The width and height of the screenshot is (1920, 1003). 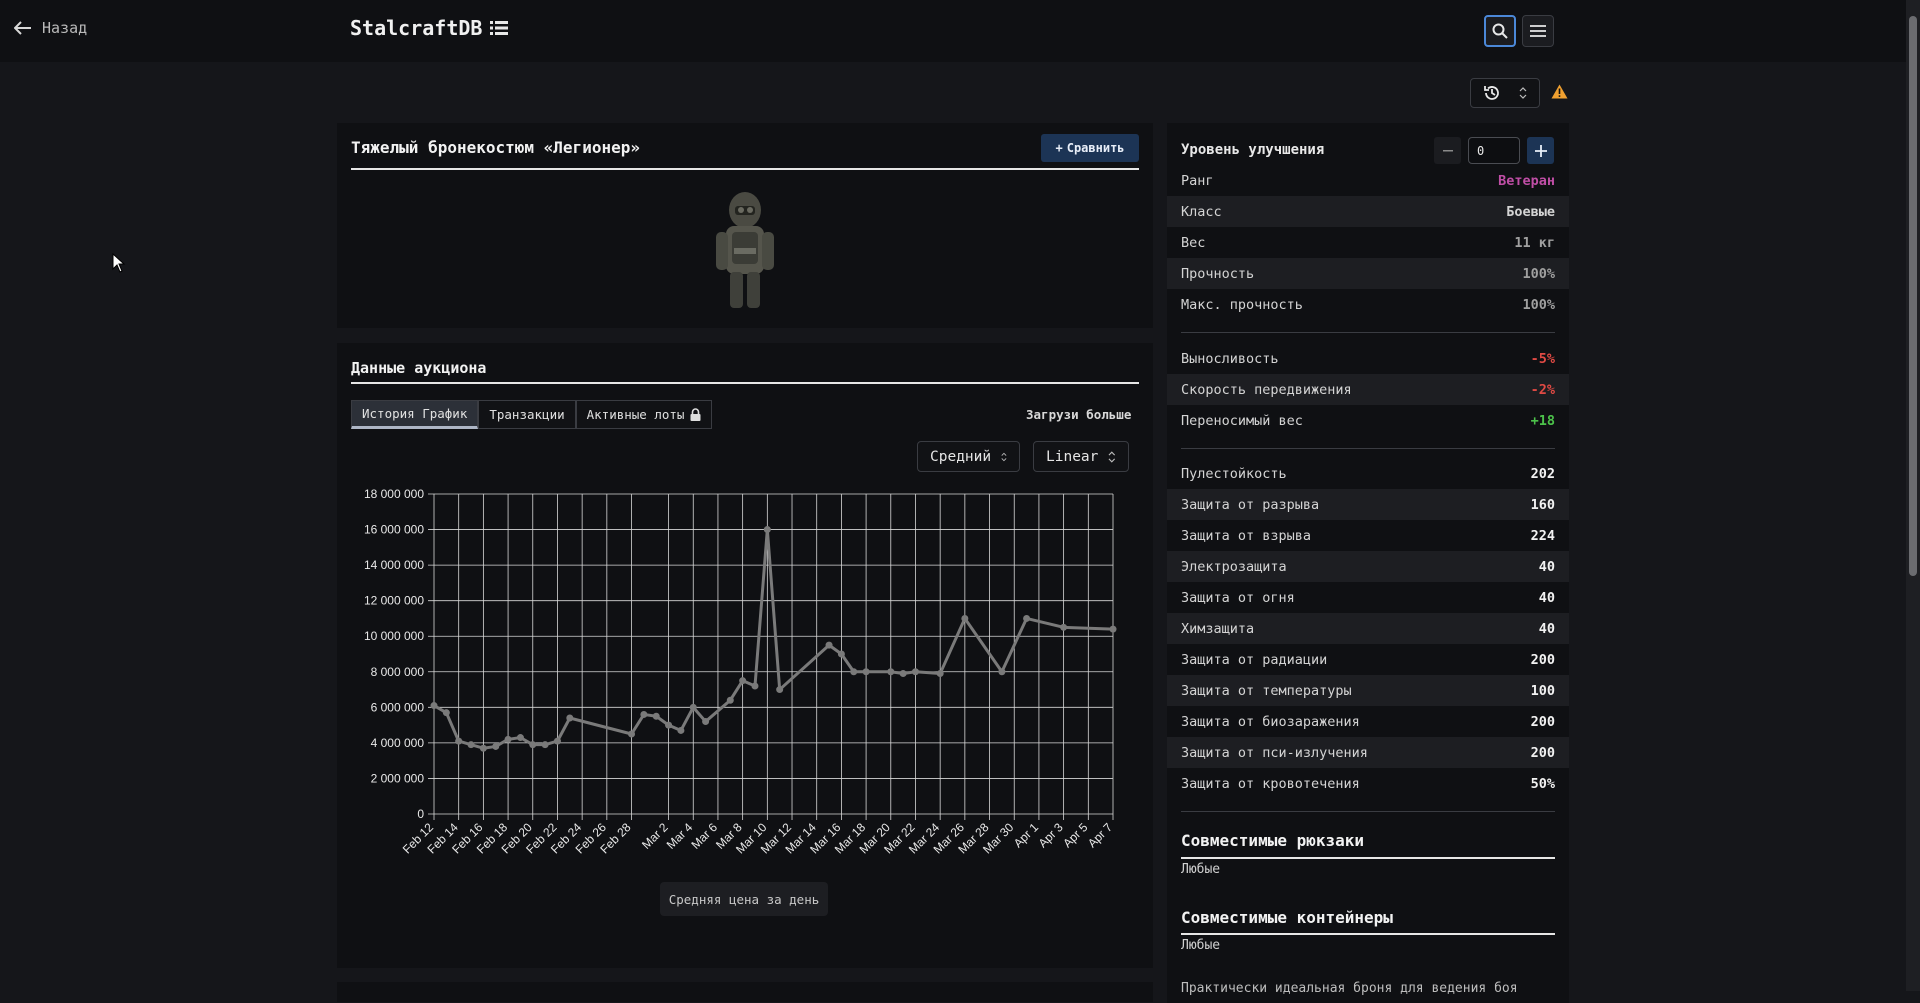 What do you see at coordinates (1542, 659) in the screenshot?
I see `stat-value: 200` at bounding box center [1542, 659].